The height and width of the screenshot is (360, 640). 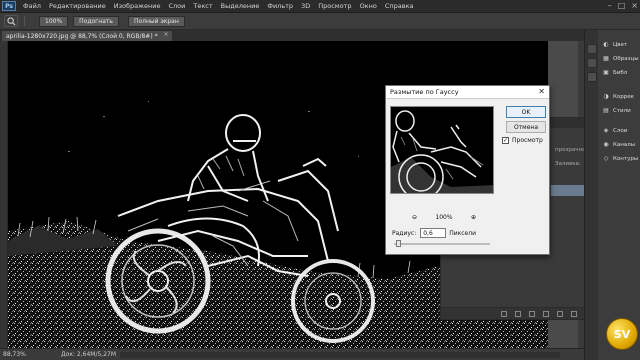 What do you see at coordinates (504, 314) in the screenshot?
I see `link-layers-icon` at bounding box center [504, 314].